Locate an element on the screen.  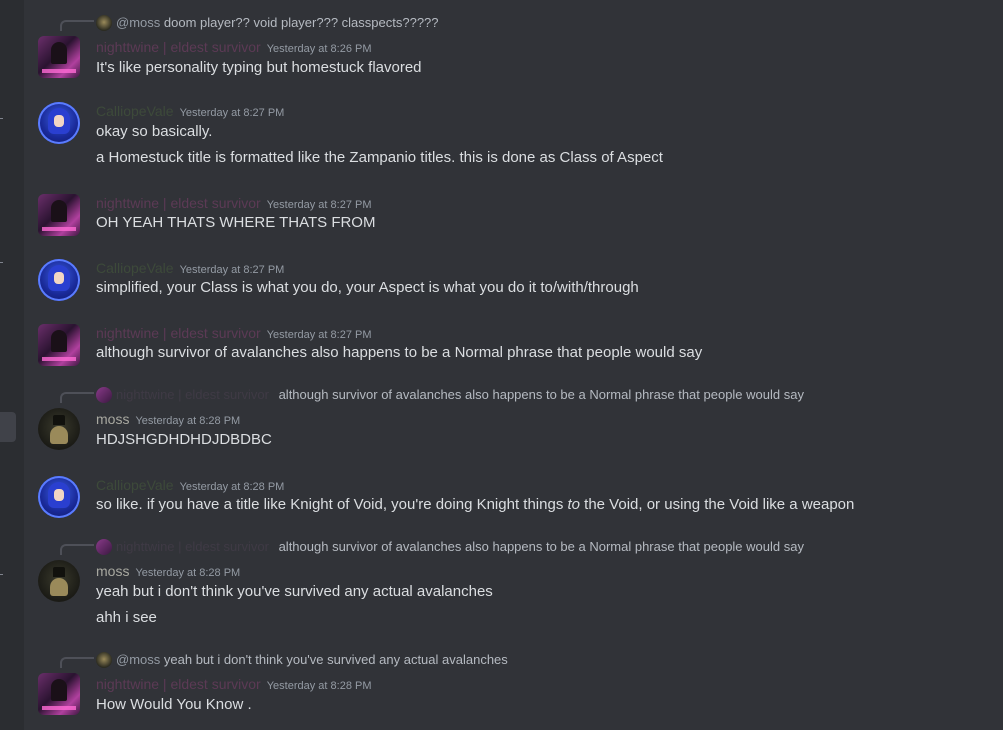
sidebar-selected-item is located at coordinates (8, 427).